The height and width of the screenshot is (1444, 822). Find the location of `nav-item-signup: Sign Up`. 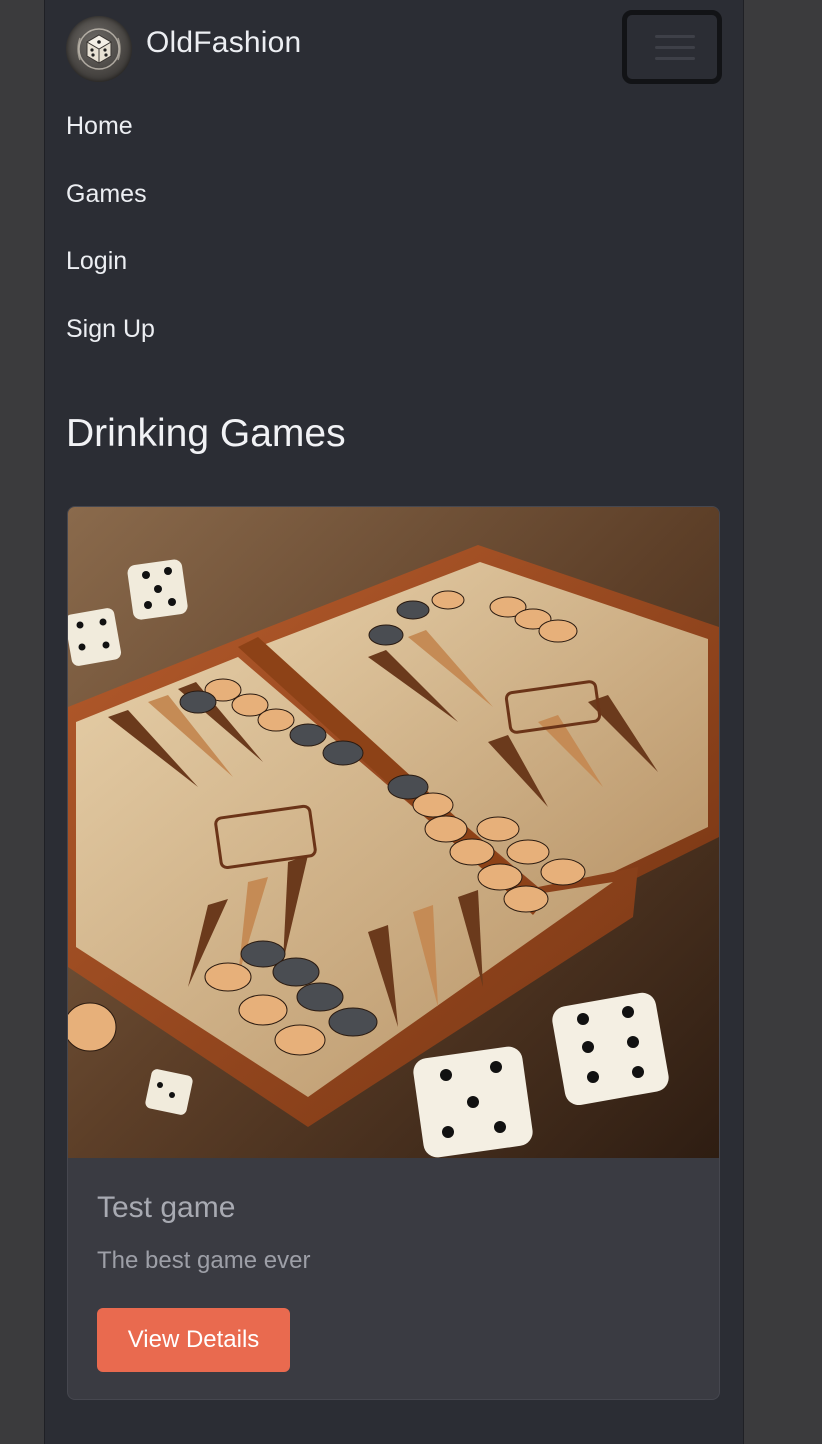

nav-item-signup: Sign Up is located at coordinates (110, 339).